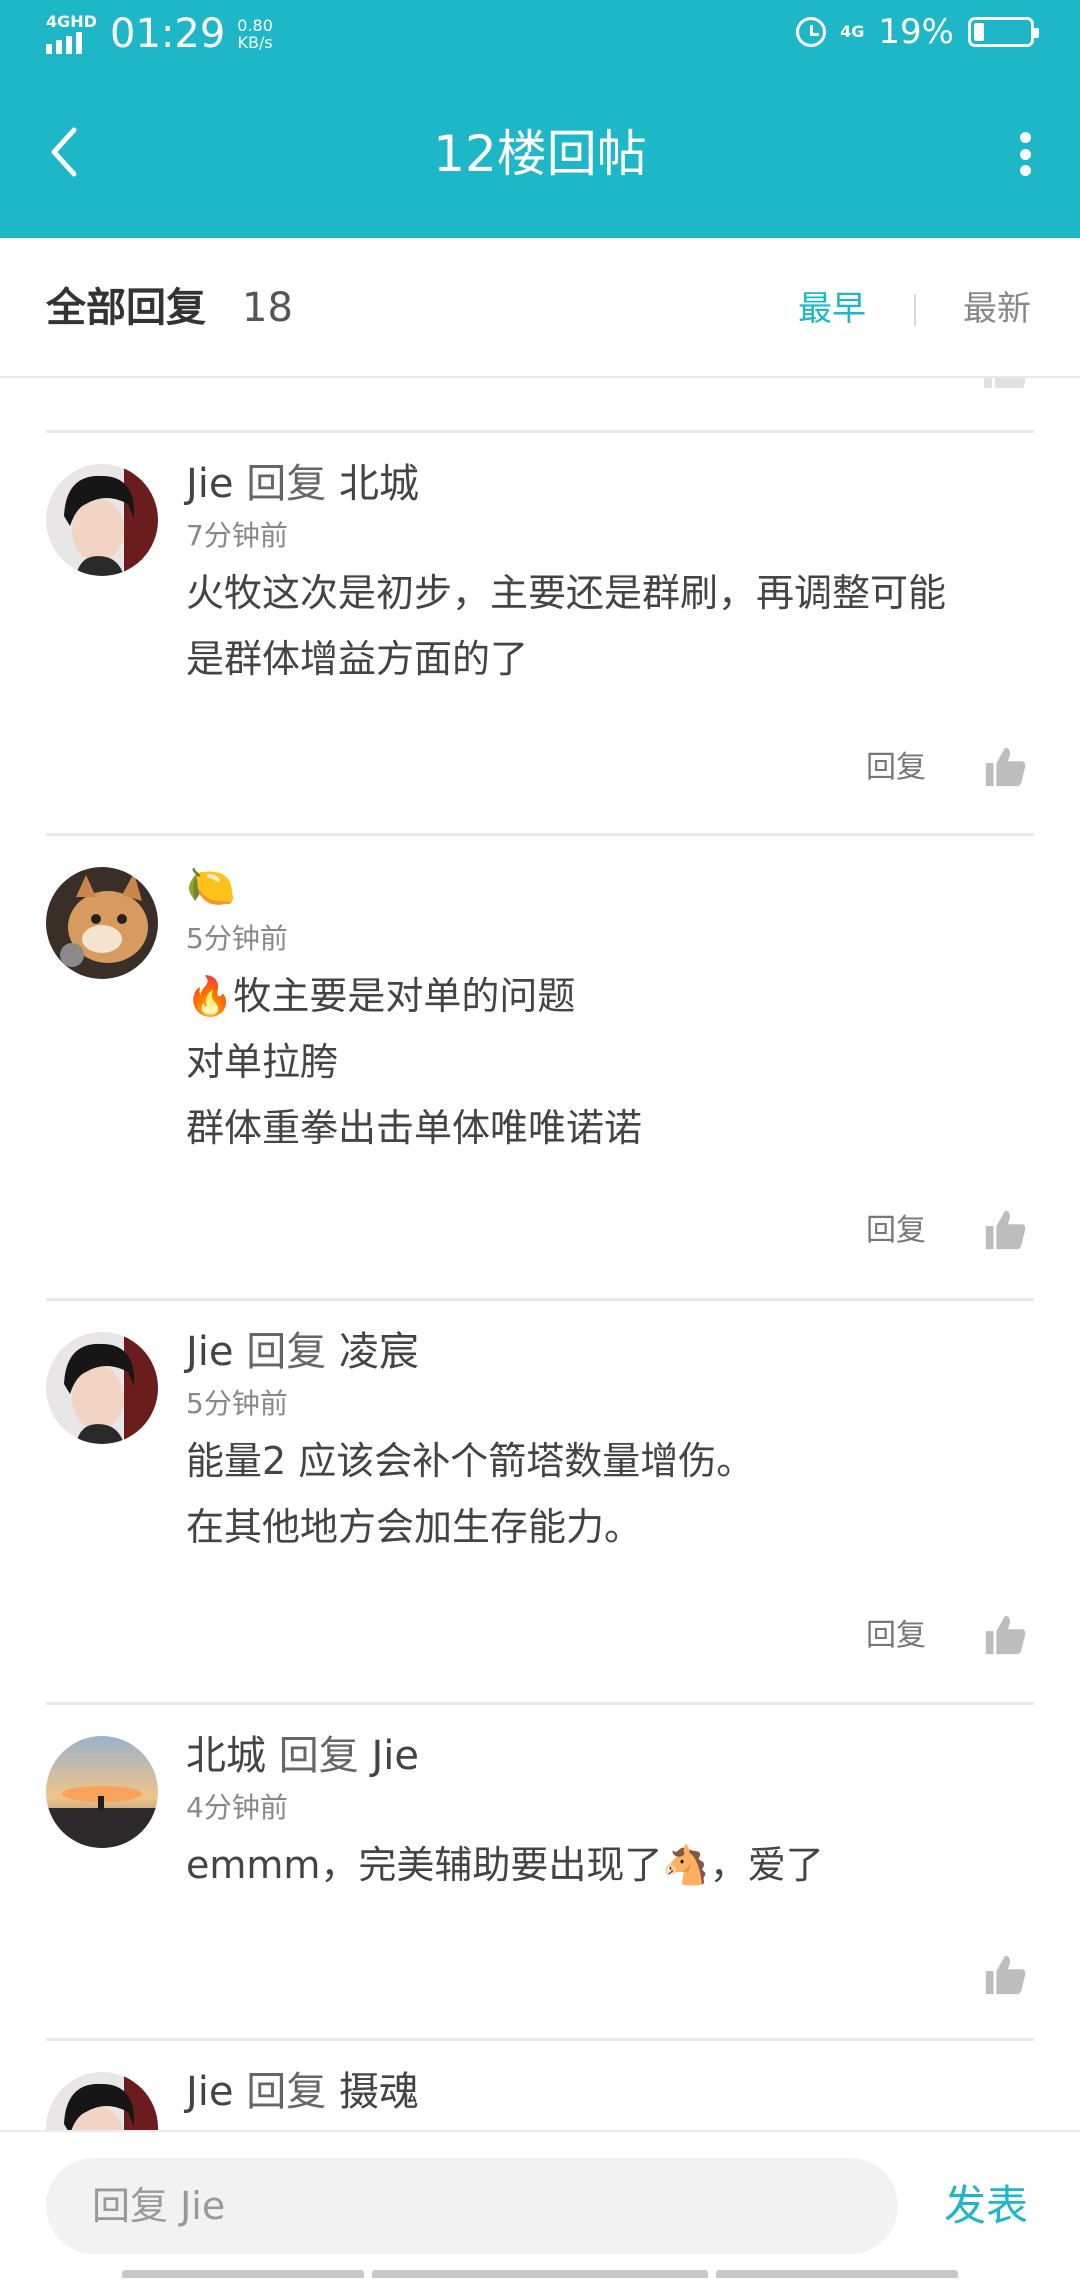 Image resolution: width=1080 pixels, height=2280 pixels. I want to click on comment-author: 北城 回复 Jie, so click(302, 1756).